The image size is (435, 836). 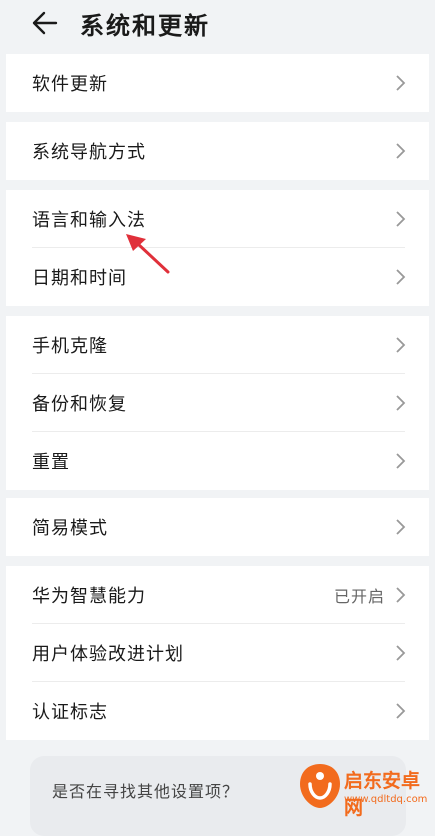 What do you see at coordinates (108, 654) in the screenshot?
I see `item-label: 用户体验改进计划` at bounding box center [108, 654].